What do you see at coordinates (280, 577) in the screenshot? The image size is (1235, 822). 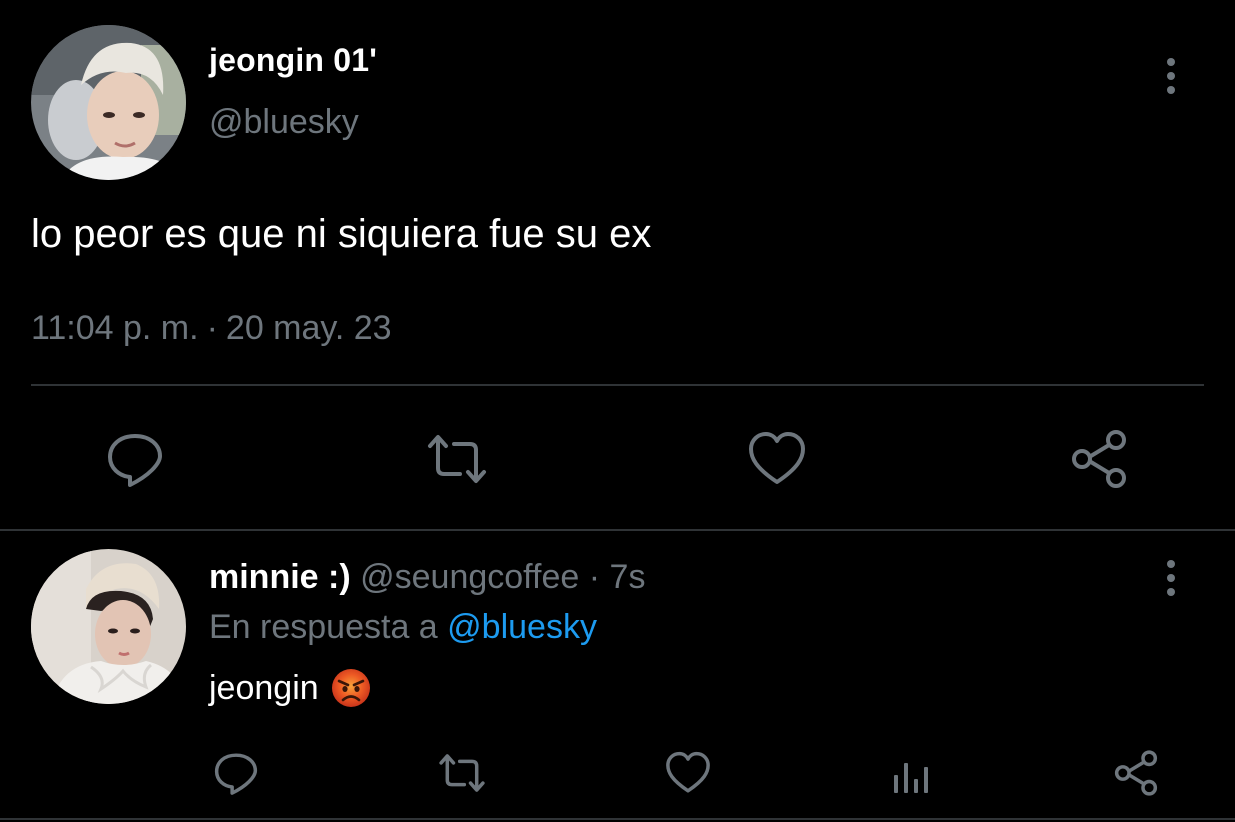 I see `reply-tweet-display-name: minnie :)` at bounding box center [280, 577].